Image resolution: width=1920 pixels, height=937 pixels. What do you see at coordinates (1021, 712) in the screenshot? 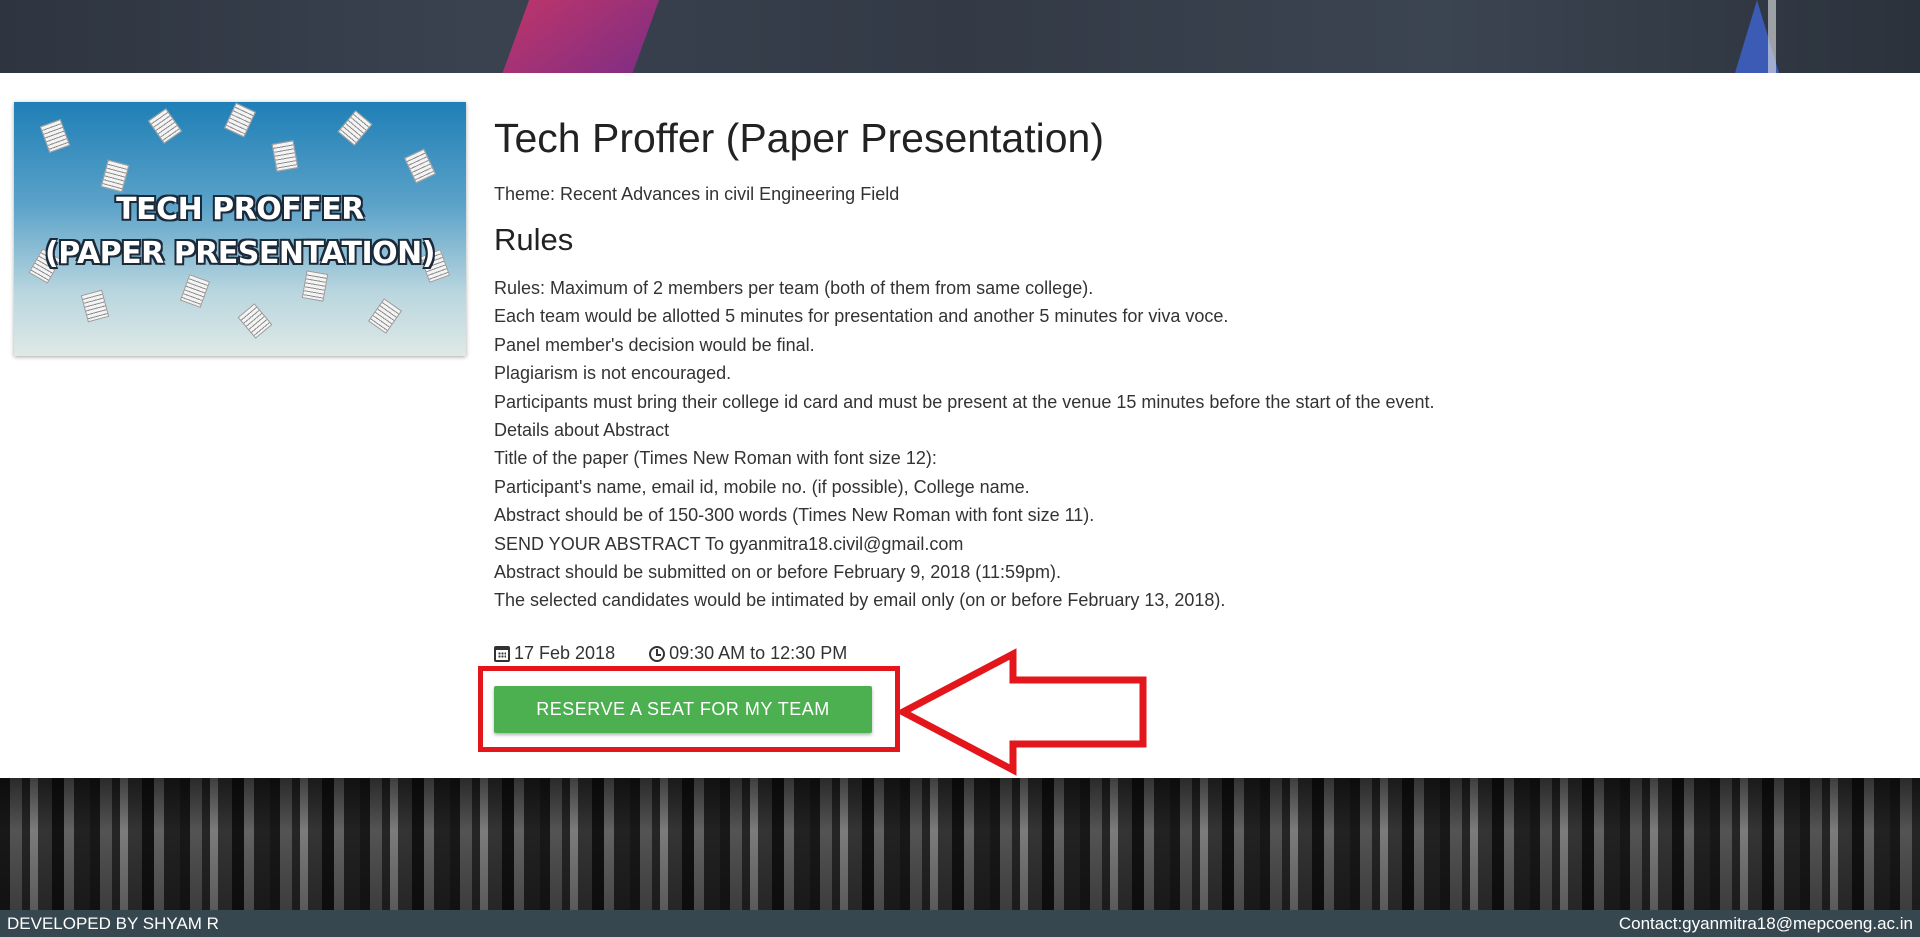
I see `annotation-arrow` at bounding box center [1021, 712].